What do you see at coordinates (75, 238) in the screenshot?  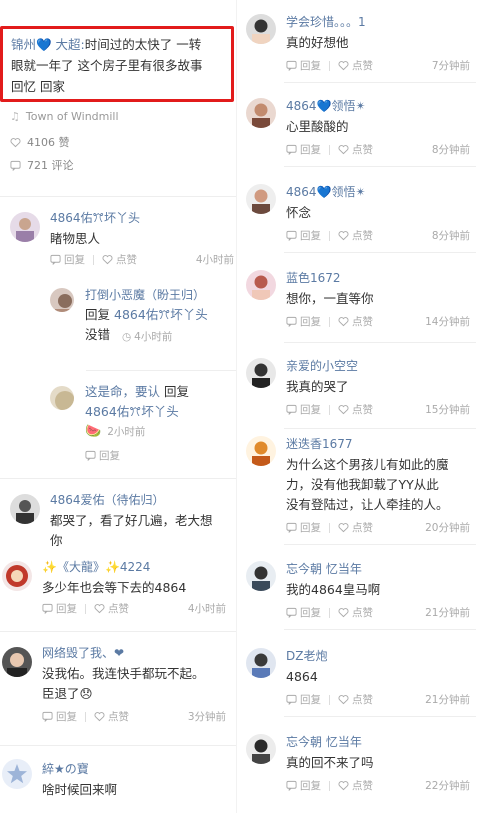 I see `comment-text: 睹物思人` at bounding box center [75, 238].